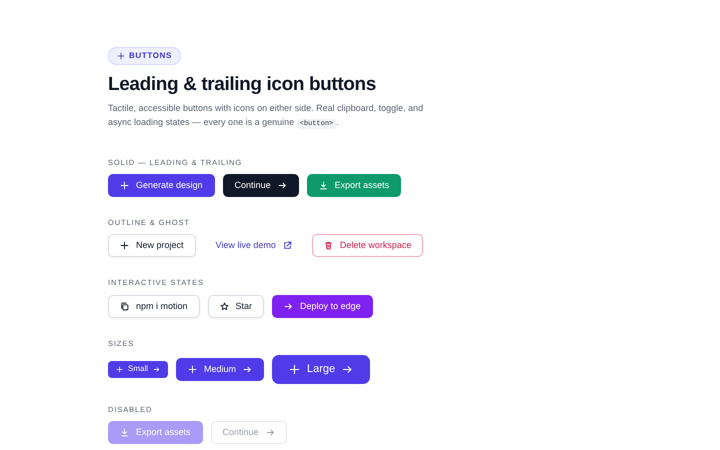 This screenshot has width=720, height=450. I want to click on action-button: Generate design, so click(161, 186).